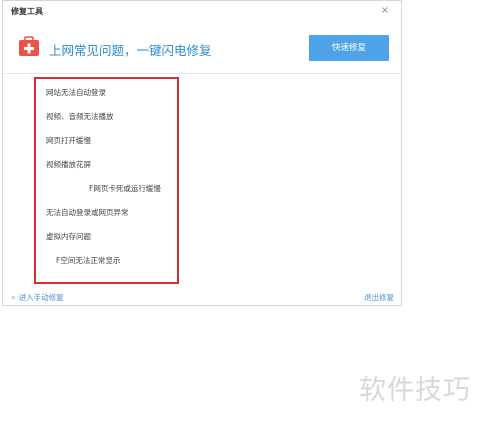  Describe the element at coordinates (125, 188) in the screenshot. I see `issue-item: F网页卡死或运行缓慢` at that location.